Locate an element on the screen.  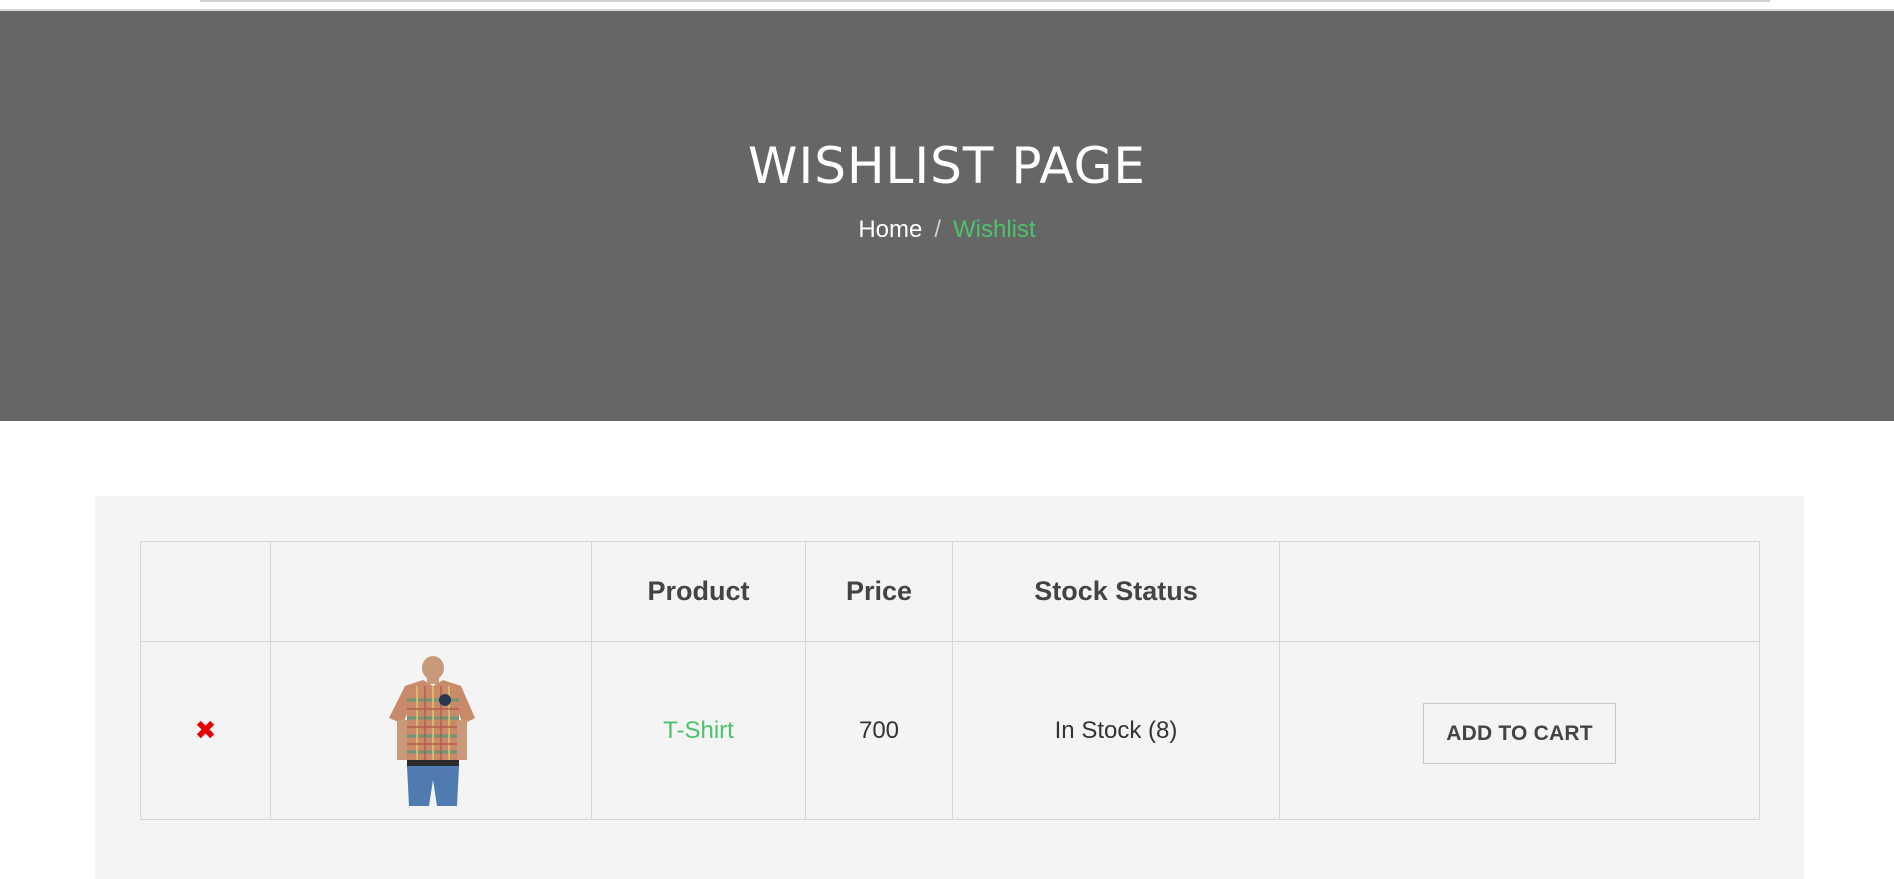
remove-cell: ✖ is located at coordinates (205, 730).